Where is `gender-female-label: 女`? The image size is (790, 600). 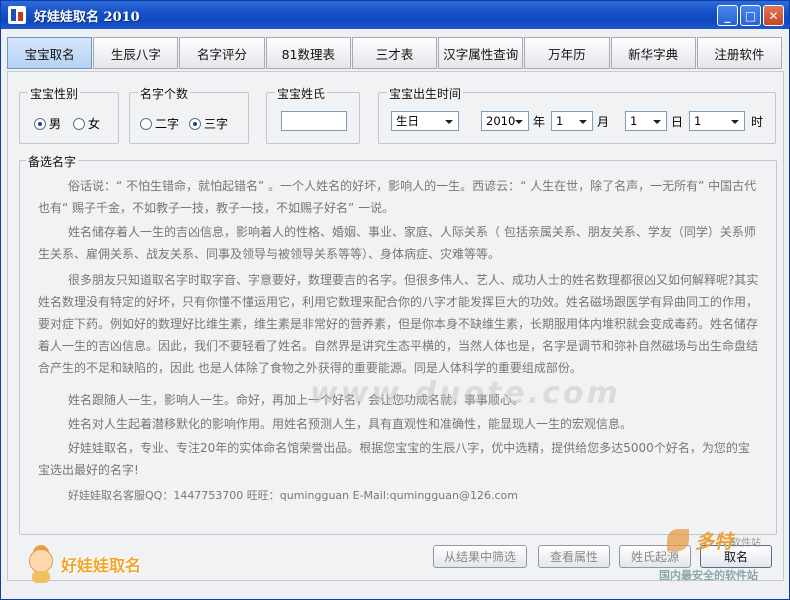
gender-female-label: 女 is located at coordinates (94, 124).